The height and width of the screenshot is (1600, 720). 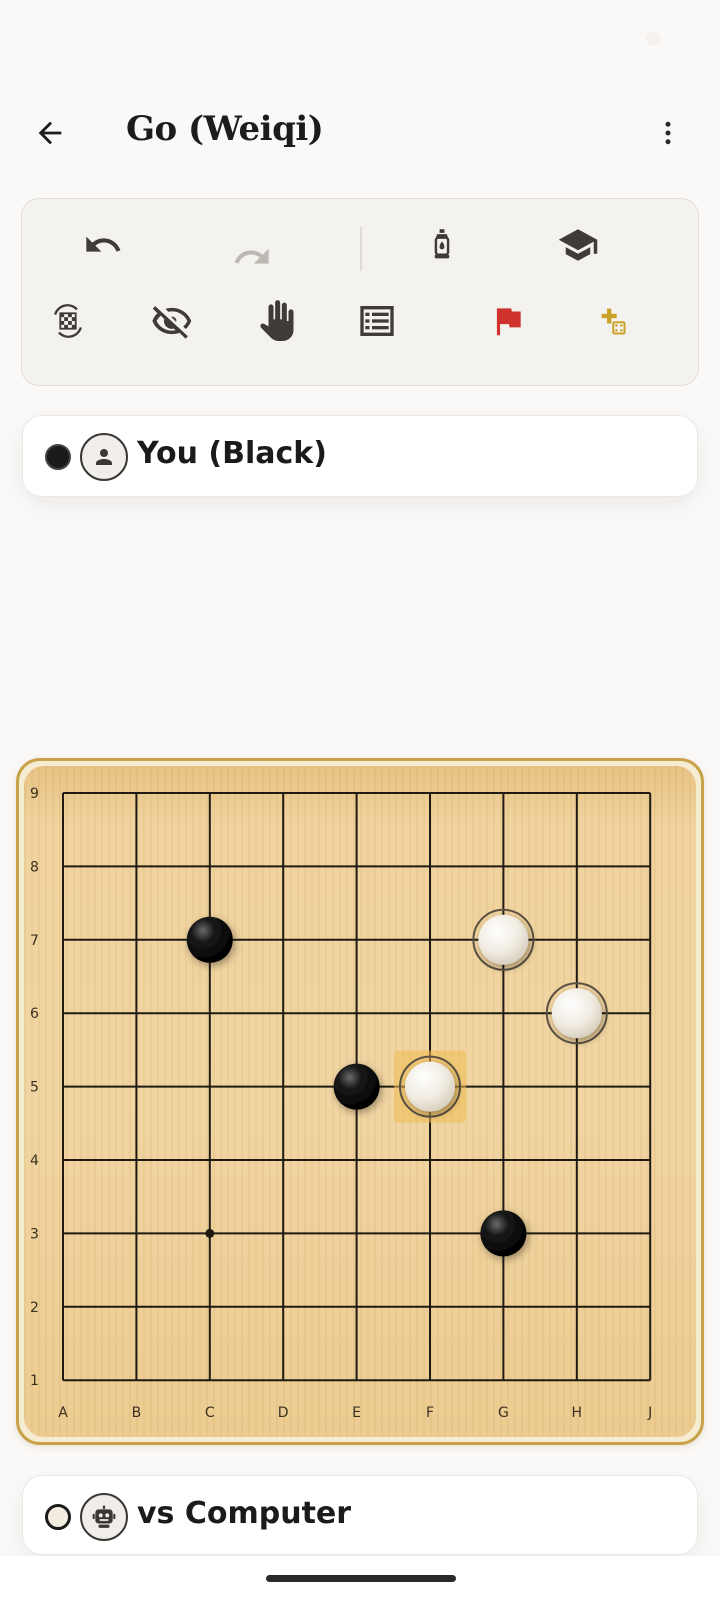 I want to click on move-list-icon, so click(x=377, y=321).